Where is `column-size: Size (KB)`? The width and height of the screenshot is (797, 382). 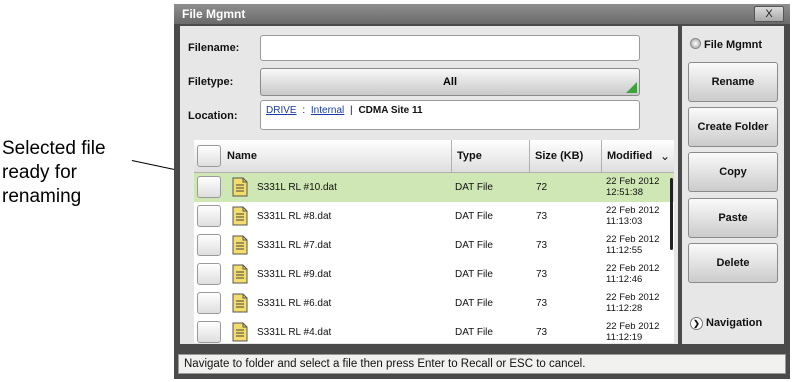
column-size: Size (KB) is located at coordinates (565, 156).